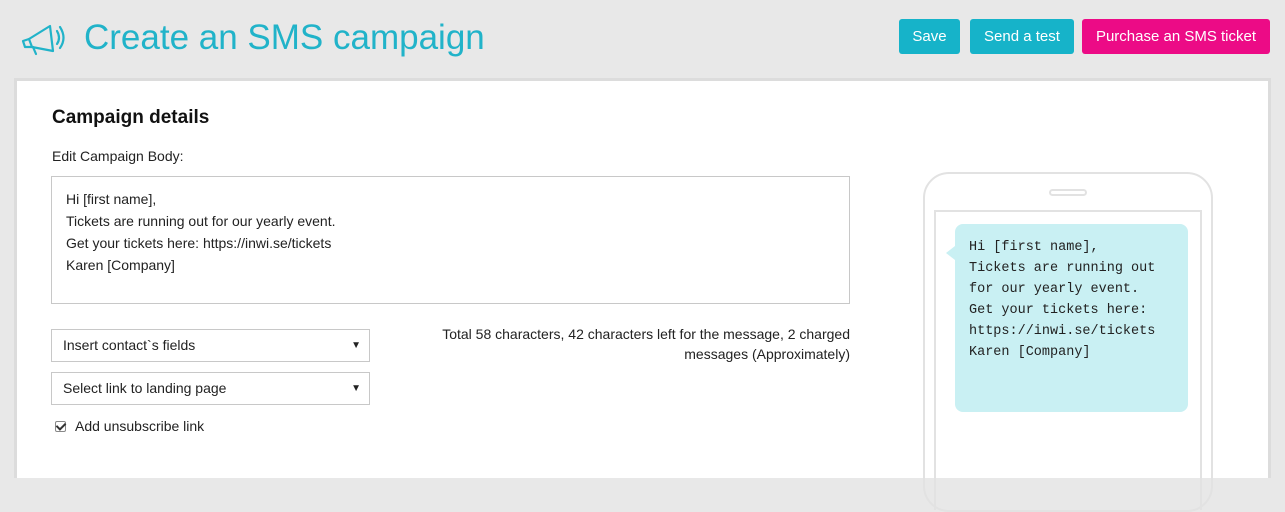 The width and height of the screenshot is (1285, 512). I want to click on body-line: Hi [first name],, so click(111, 199).